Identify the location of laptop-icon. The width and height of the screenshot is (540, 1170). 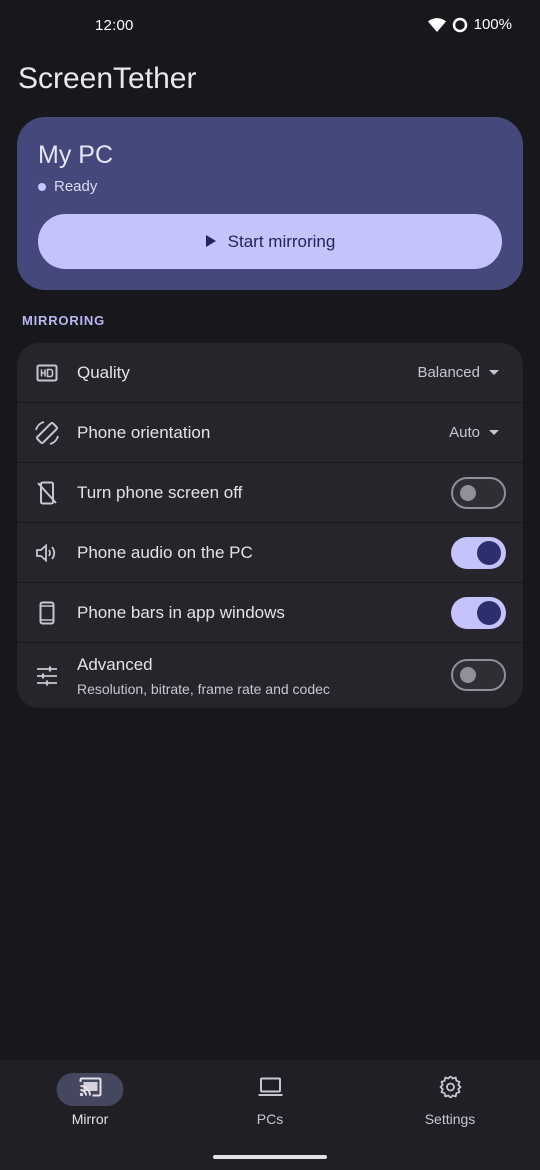
(270, 1089).